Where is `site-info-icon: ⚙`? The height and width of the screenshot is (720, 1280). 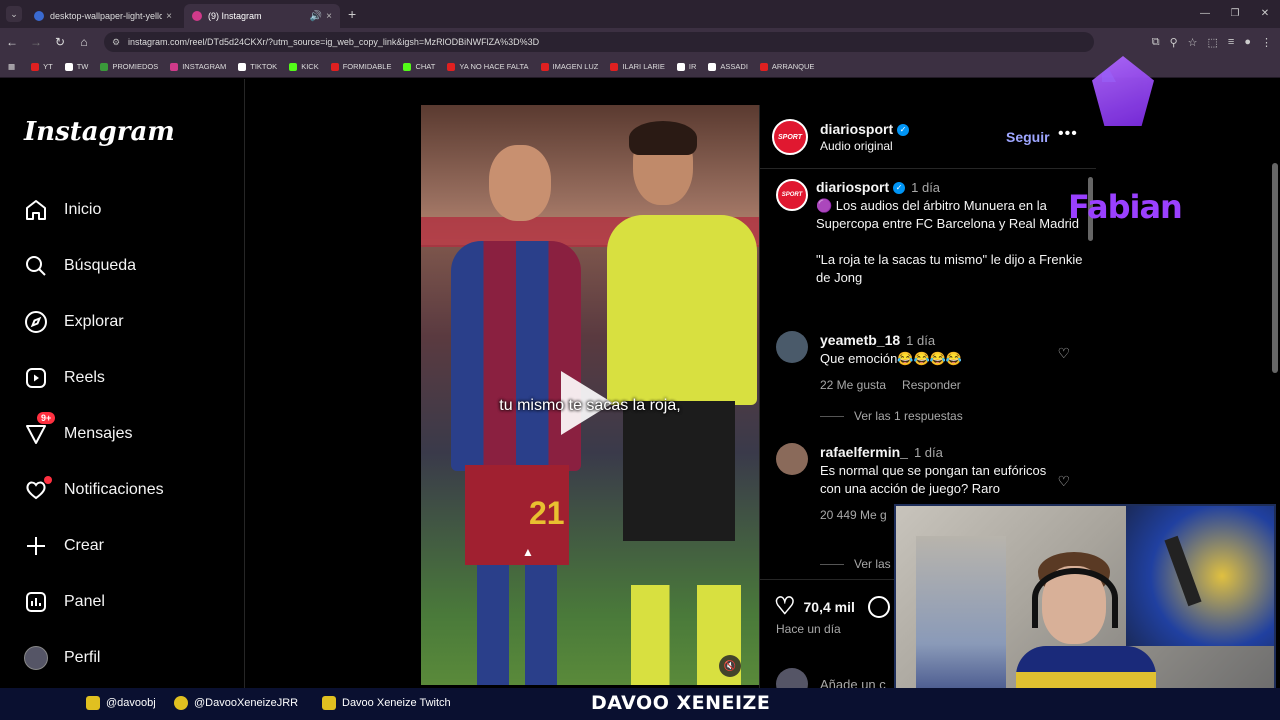
site-info-icon: ⚙ is located at coordinates (116, 42).